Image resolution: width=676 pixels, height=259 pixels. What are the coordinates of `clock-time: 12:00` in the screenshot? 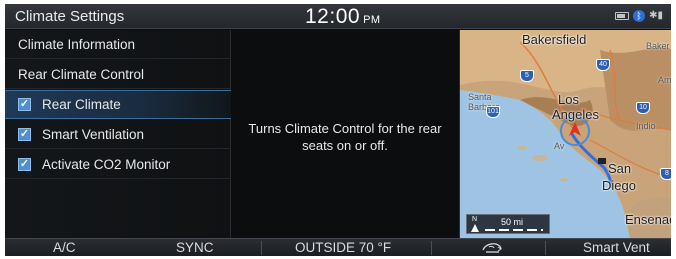 It's located at (333, 16).